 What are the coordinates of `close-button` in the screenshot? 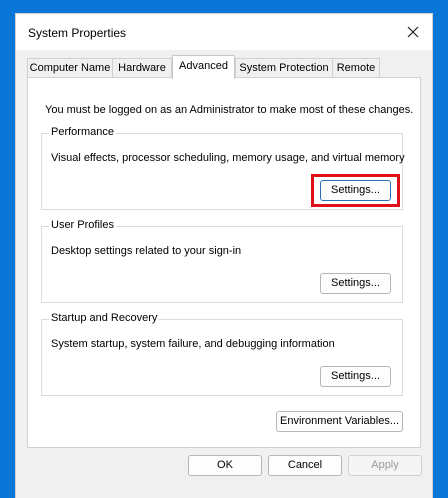 It's located at (413, 32).